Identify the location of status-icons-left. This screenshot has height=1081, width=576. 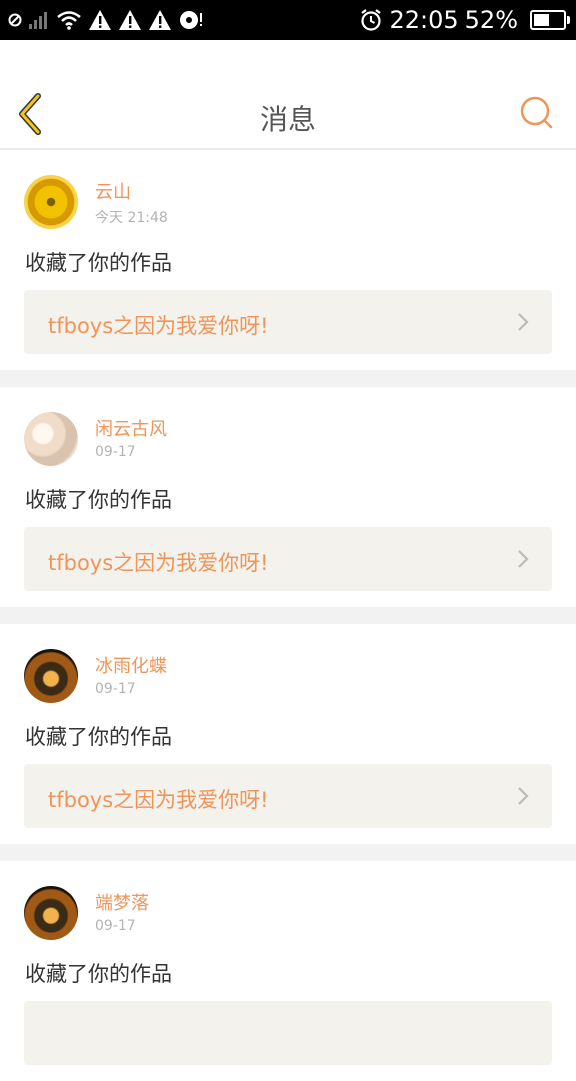
(106, 20).